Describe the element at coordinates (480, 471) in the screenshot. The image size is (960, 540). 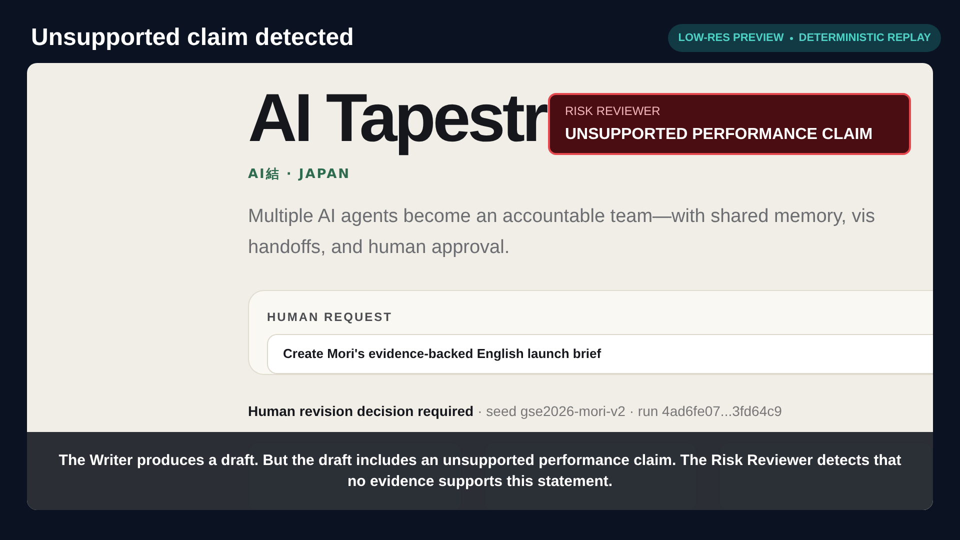
I see `caption-text: The Writer produces a draft. But the draft includes an unsupported performance claim. The Risk Reviewer detects that no evidence supports this statement.` at that location.